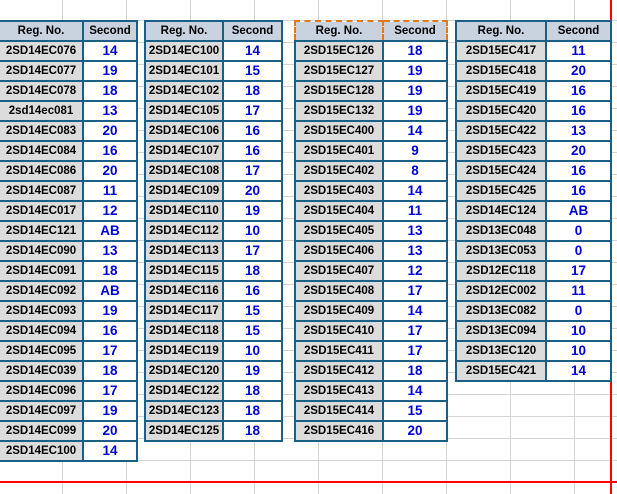  I want to click on reg-no-cell: 2SD12EC118, so click(501, 271).